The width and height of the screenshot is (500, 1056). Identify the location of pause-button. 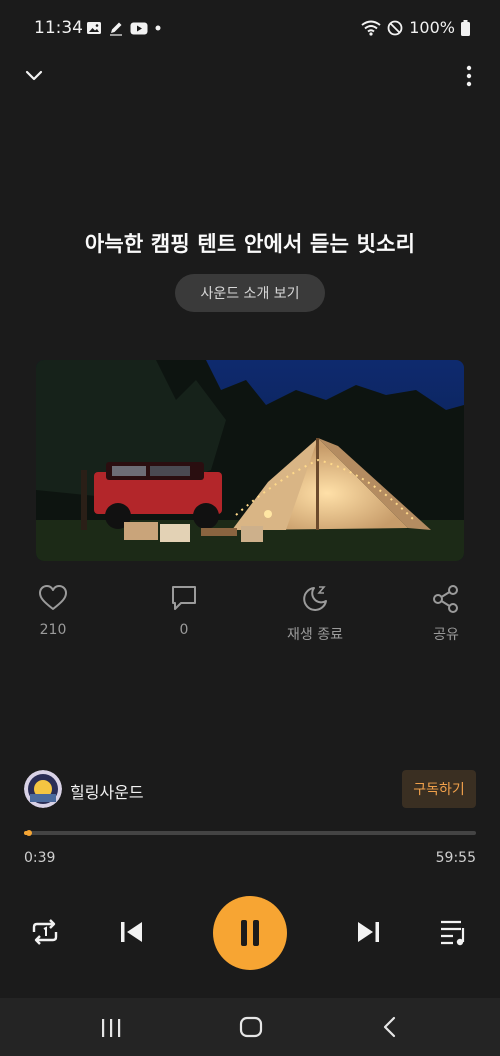
(250, 933).